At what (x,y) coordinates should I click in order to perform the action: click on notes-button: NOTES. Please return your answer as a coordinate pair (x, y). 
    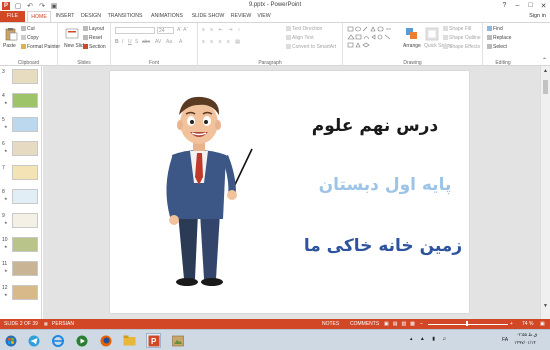
    Looking at the image, I should click on (330, 324).